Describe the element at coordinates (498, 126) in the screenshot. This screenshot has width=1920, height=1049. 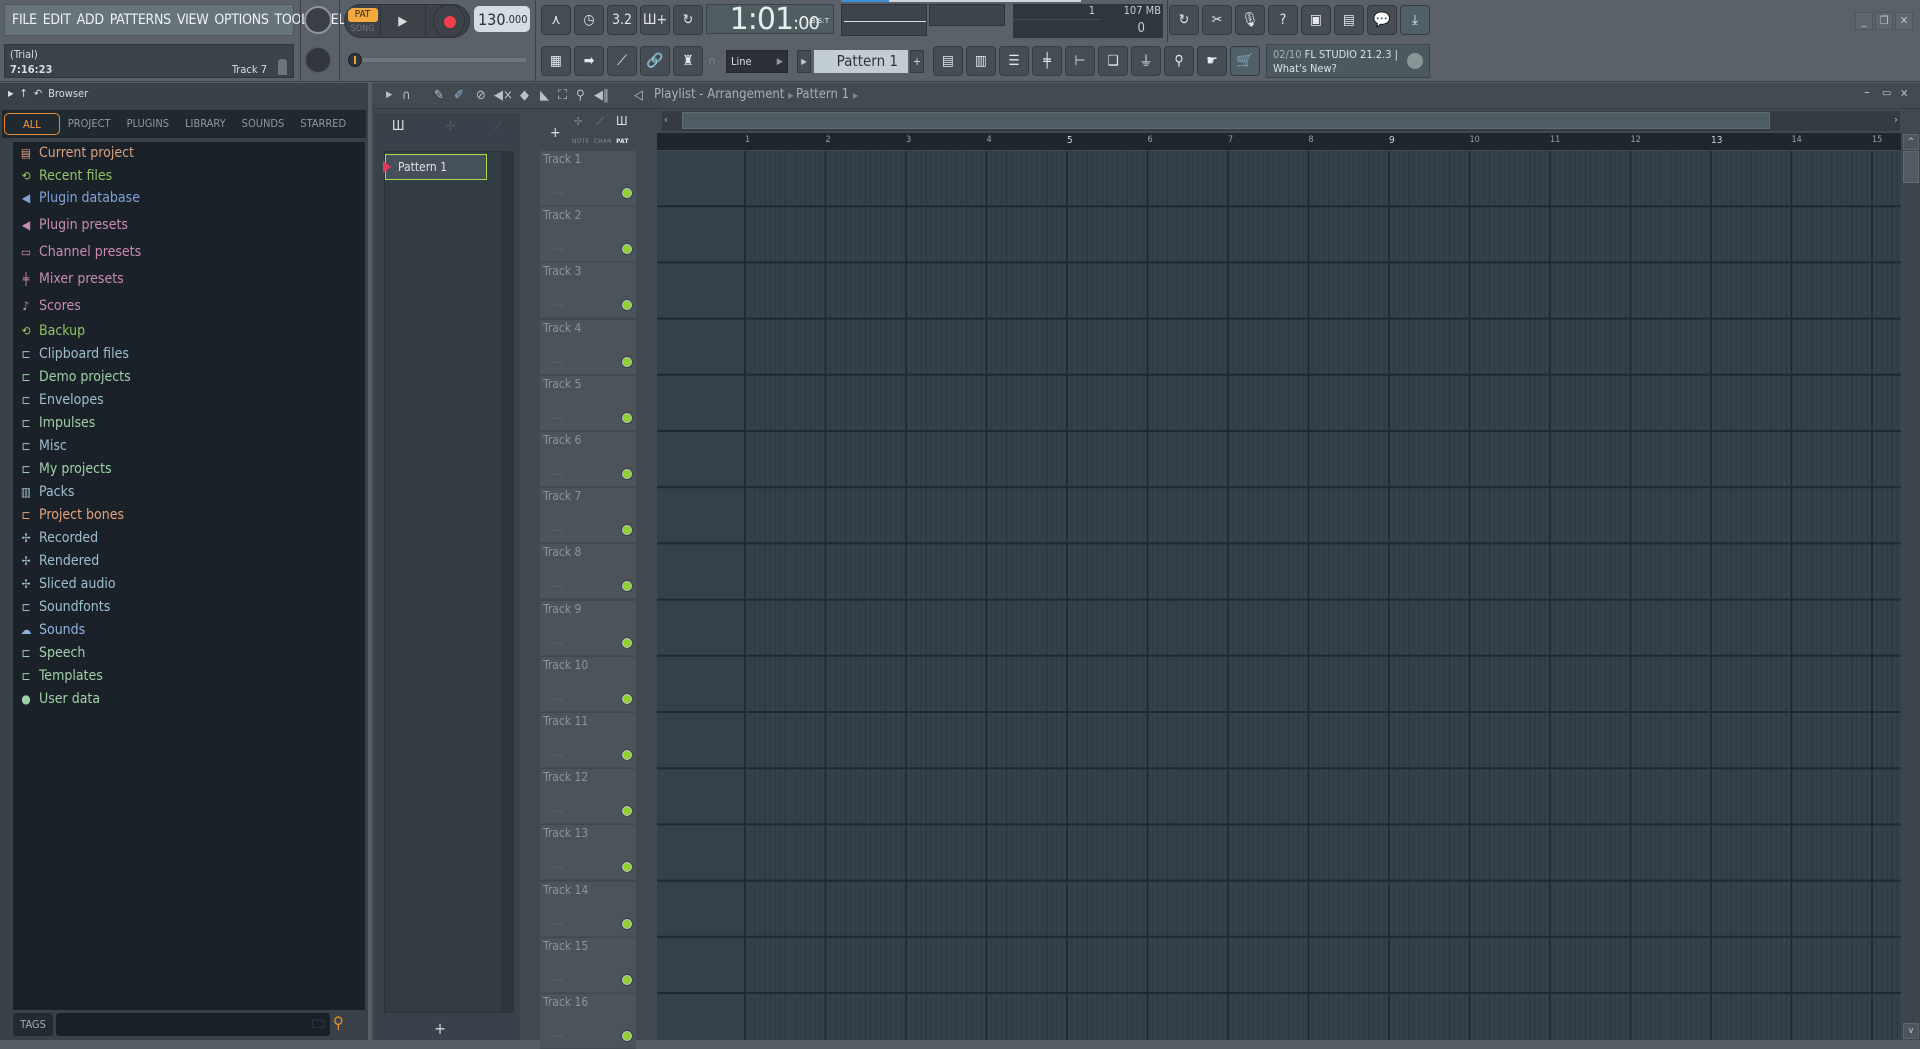
I see `picker-automation-icon: ⟋` at that location.